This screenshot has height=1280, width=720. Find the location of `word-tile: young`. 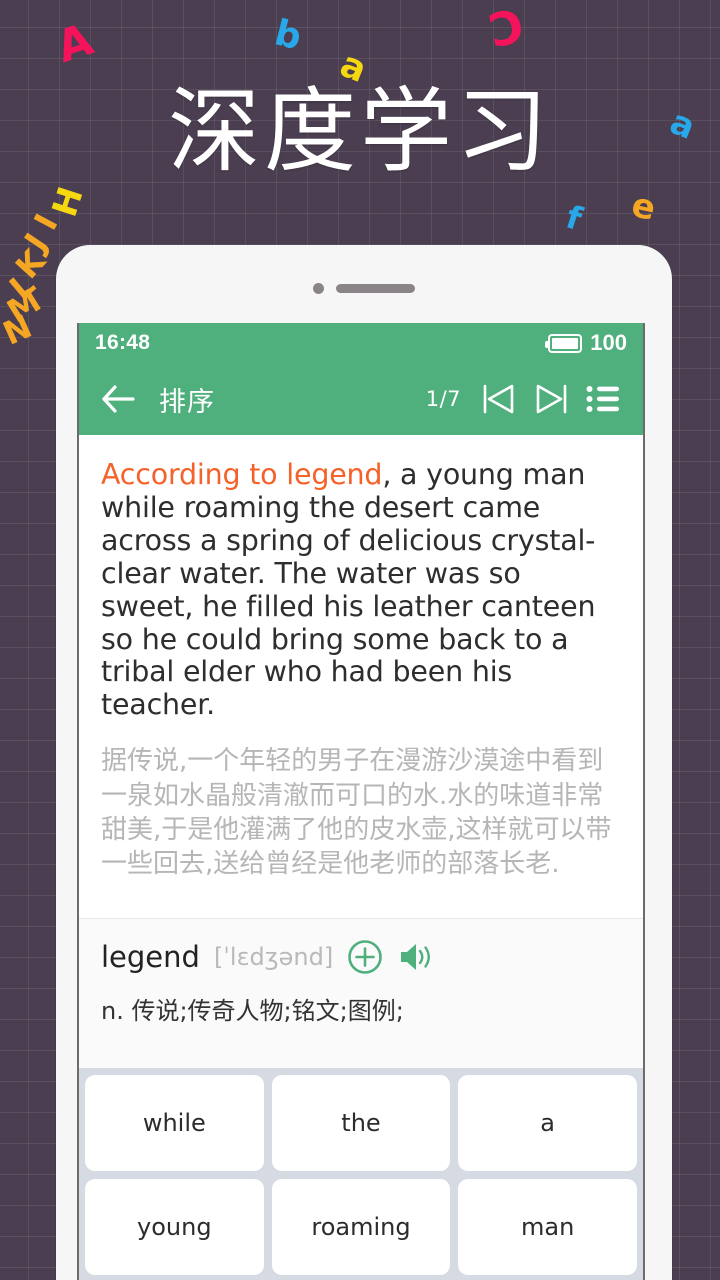

word-tile: young is located at coordinates (174, 1227).